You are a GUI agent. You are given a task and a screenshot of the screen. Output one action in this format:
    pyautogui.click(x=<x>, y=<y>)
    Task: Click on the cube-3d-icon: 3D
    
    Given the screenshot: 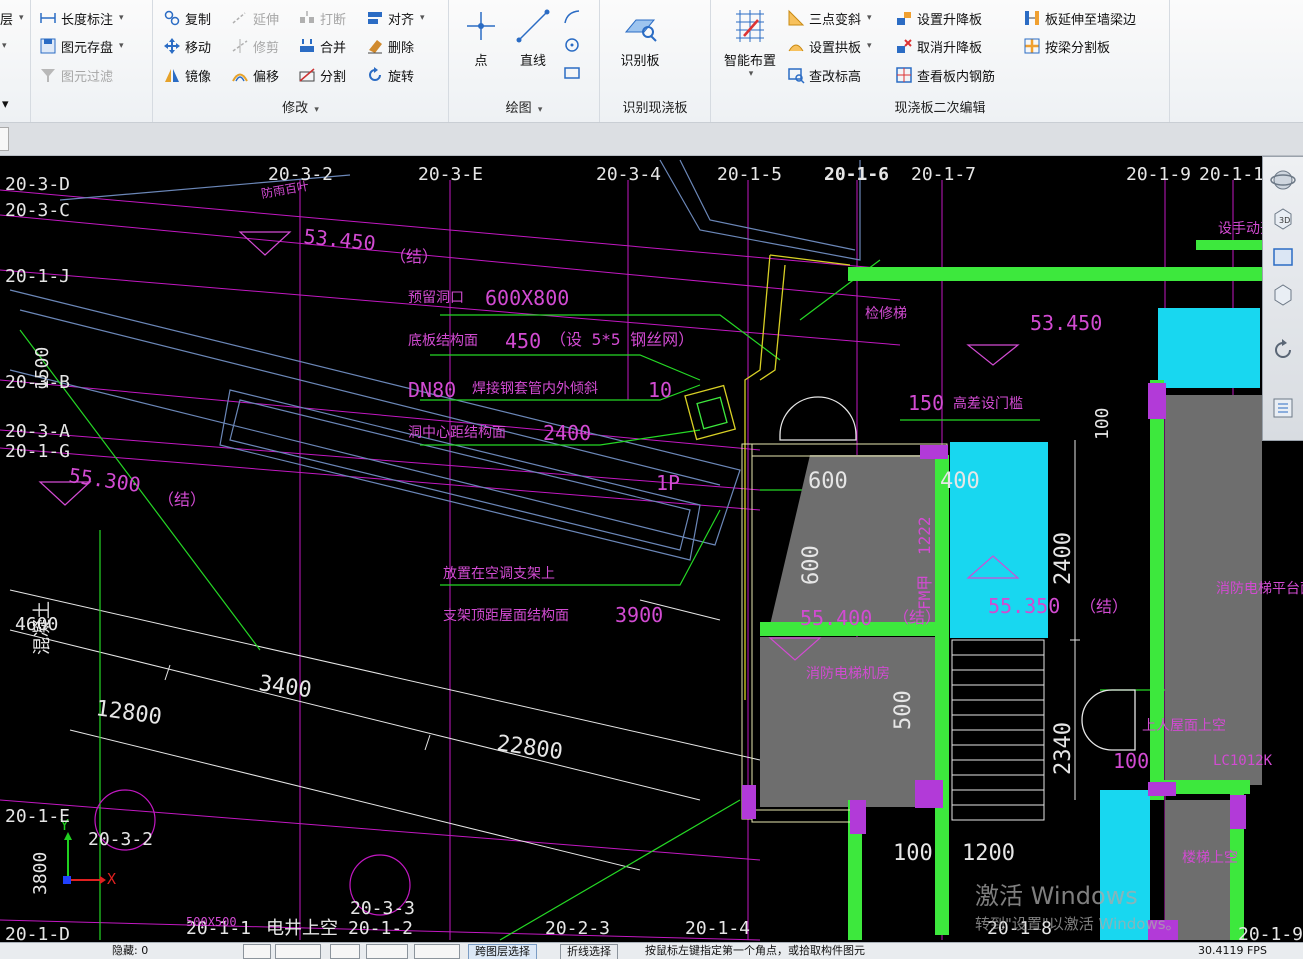 What is the action you would take?
    pyautogui.click(x=1283, y=220)
    